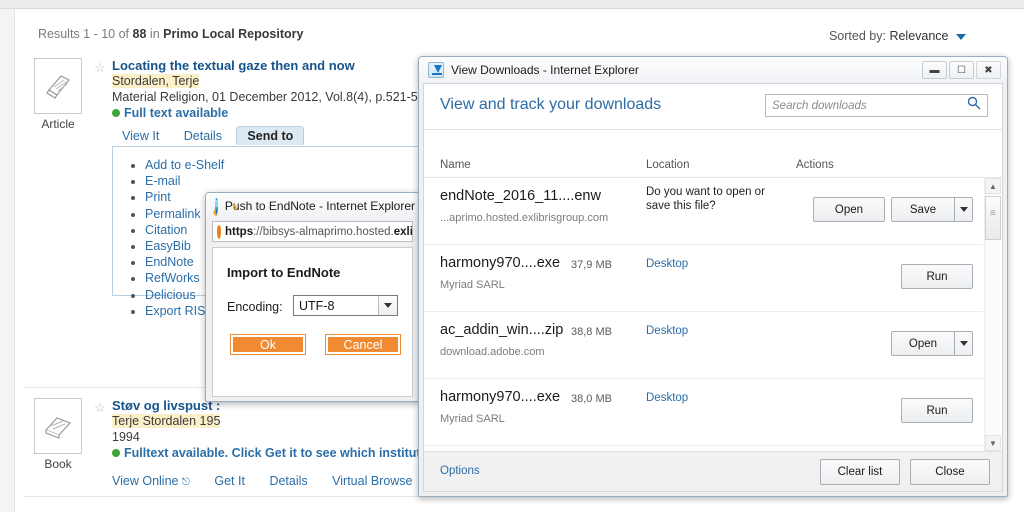 The width and height of the screenshot is (1024, 512). Describe the element at coordinates (993, 218) in the screenshot. I see `scrollbar-thumb` at that location.